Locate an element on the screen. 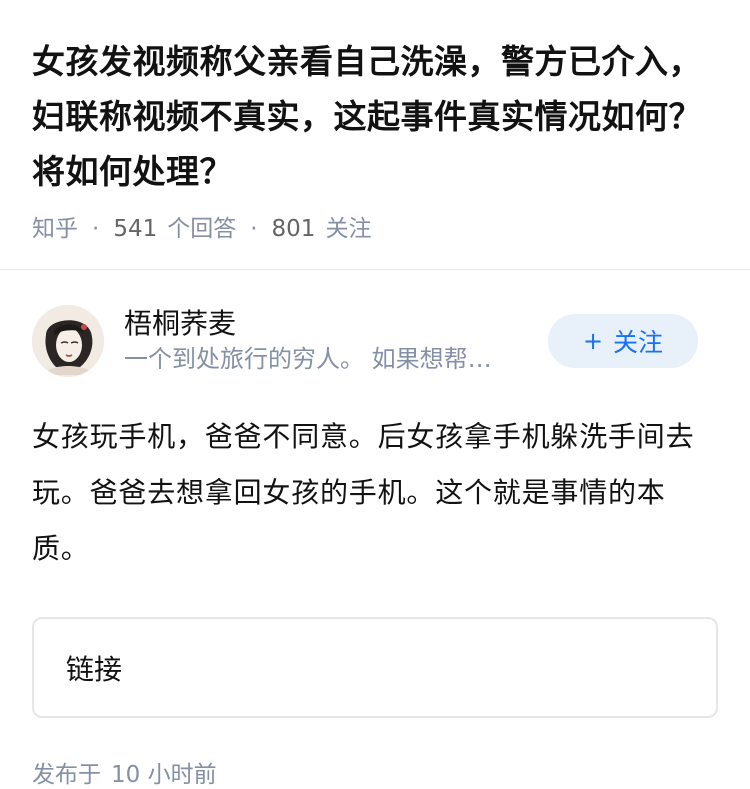 This screenshot has height=789, width=750. follow-button: + 关注 is located at coordinates (623, 341).